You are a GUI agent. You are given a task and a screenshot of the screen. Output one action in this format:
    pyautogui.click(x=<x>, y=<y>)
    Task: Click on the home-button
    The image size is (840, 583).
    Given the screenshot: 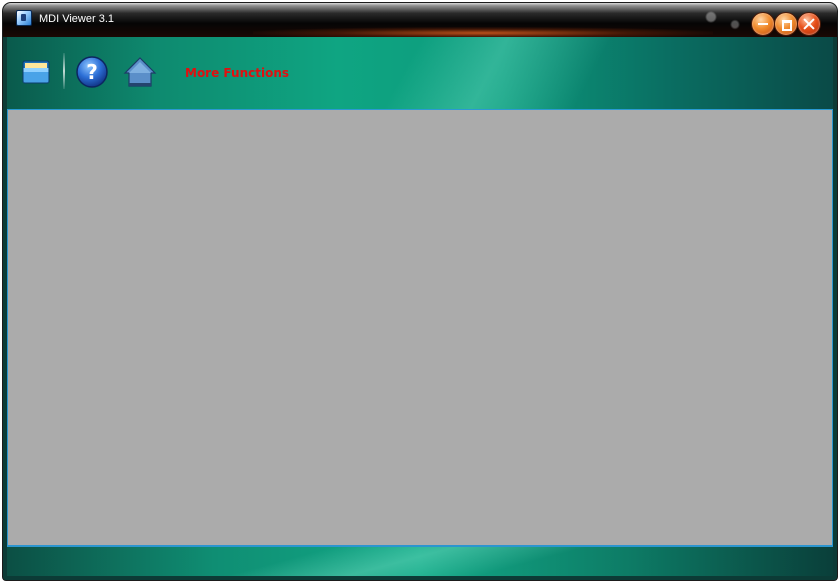 What is the action you would take?
    pyautogui.click(x=140, y=72)
    